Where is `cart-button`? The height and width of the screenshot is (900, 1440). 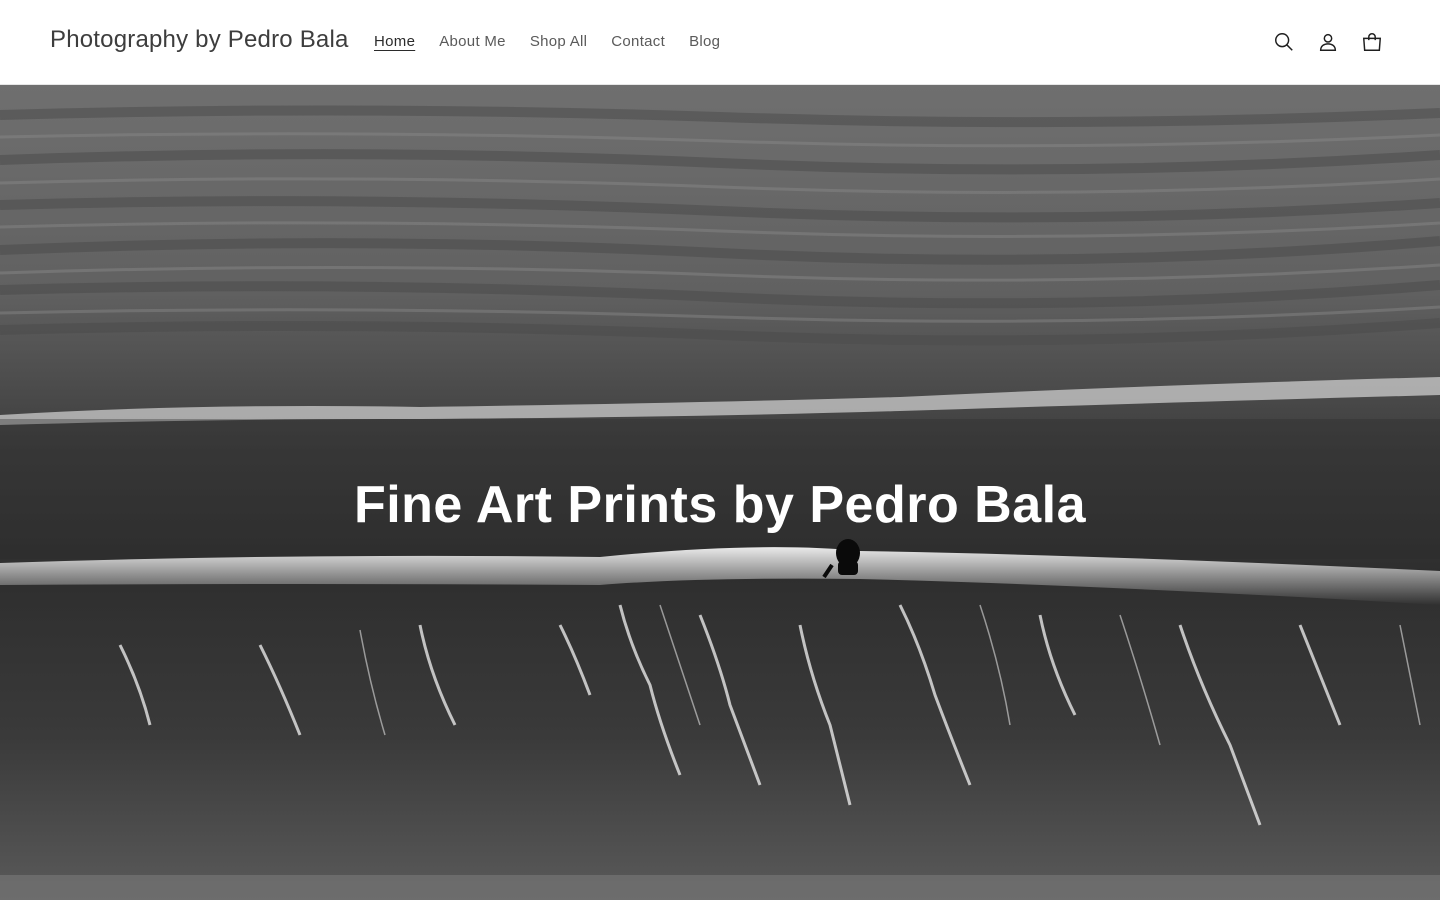
cart-button is located at coordinates (1372, 42).